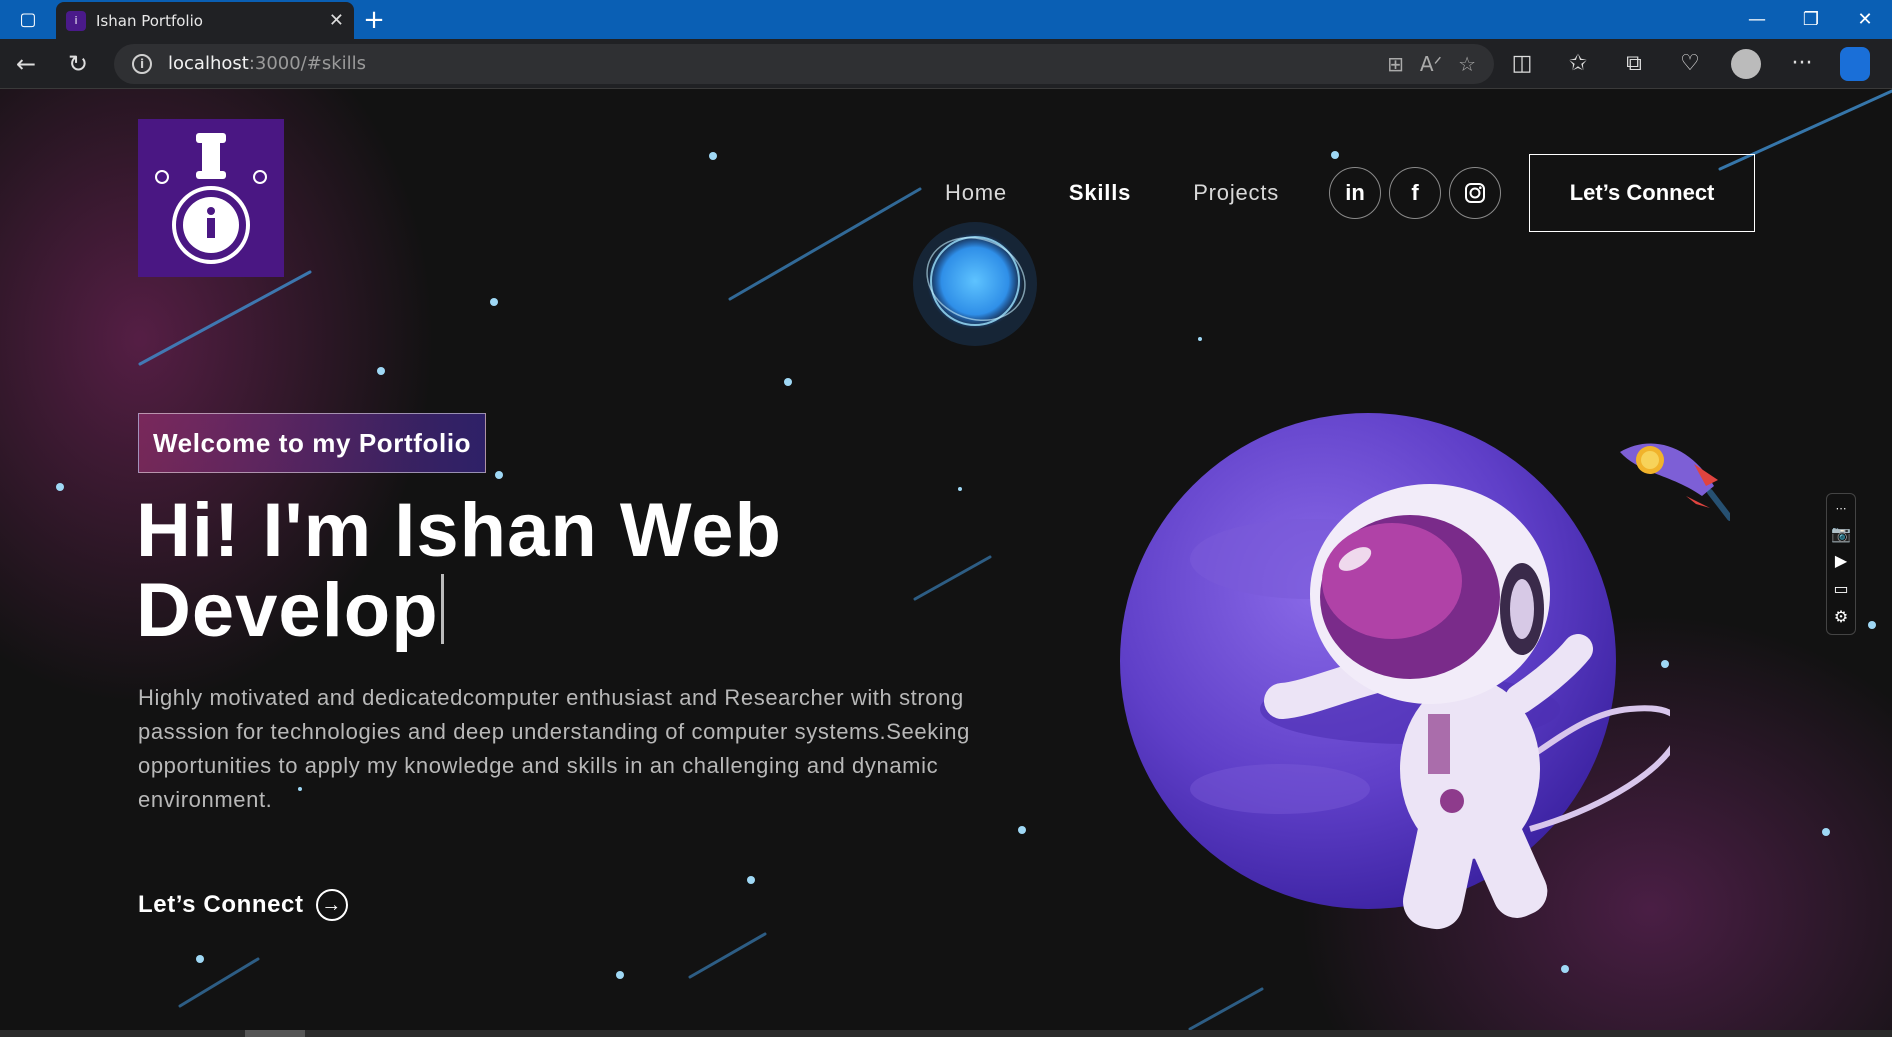 Image resolution: width=1892 pixels, height=1037 pixels. I want to click on video-icon: ▶, so click(1841, 560).